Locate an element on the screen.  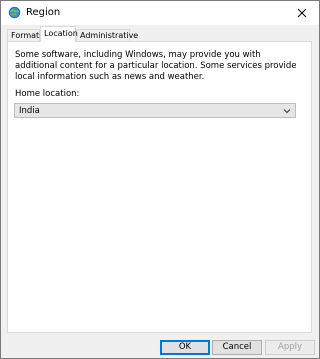
tab-administrative: Administrative is located at coordinates (107, 35).